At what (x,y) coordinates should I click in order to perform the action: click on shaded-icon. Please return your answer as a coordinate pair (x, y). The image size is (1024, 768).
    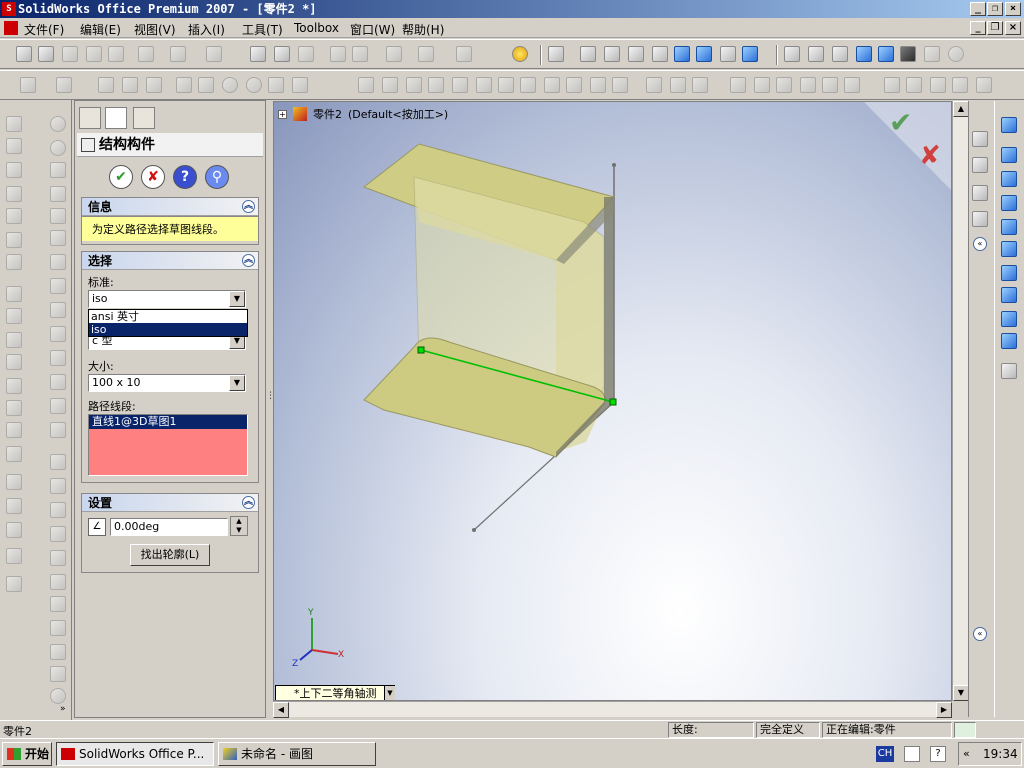
    Looking at the image, I should click on (886, 54).